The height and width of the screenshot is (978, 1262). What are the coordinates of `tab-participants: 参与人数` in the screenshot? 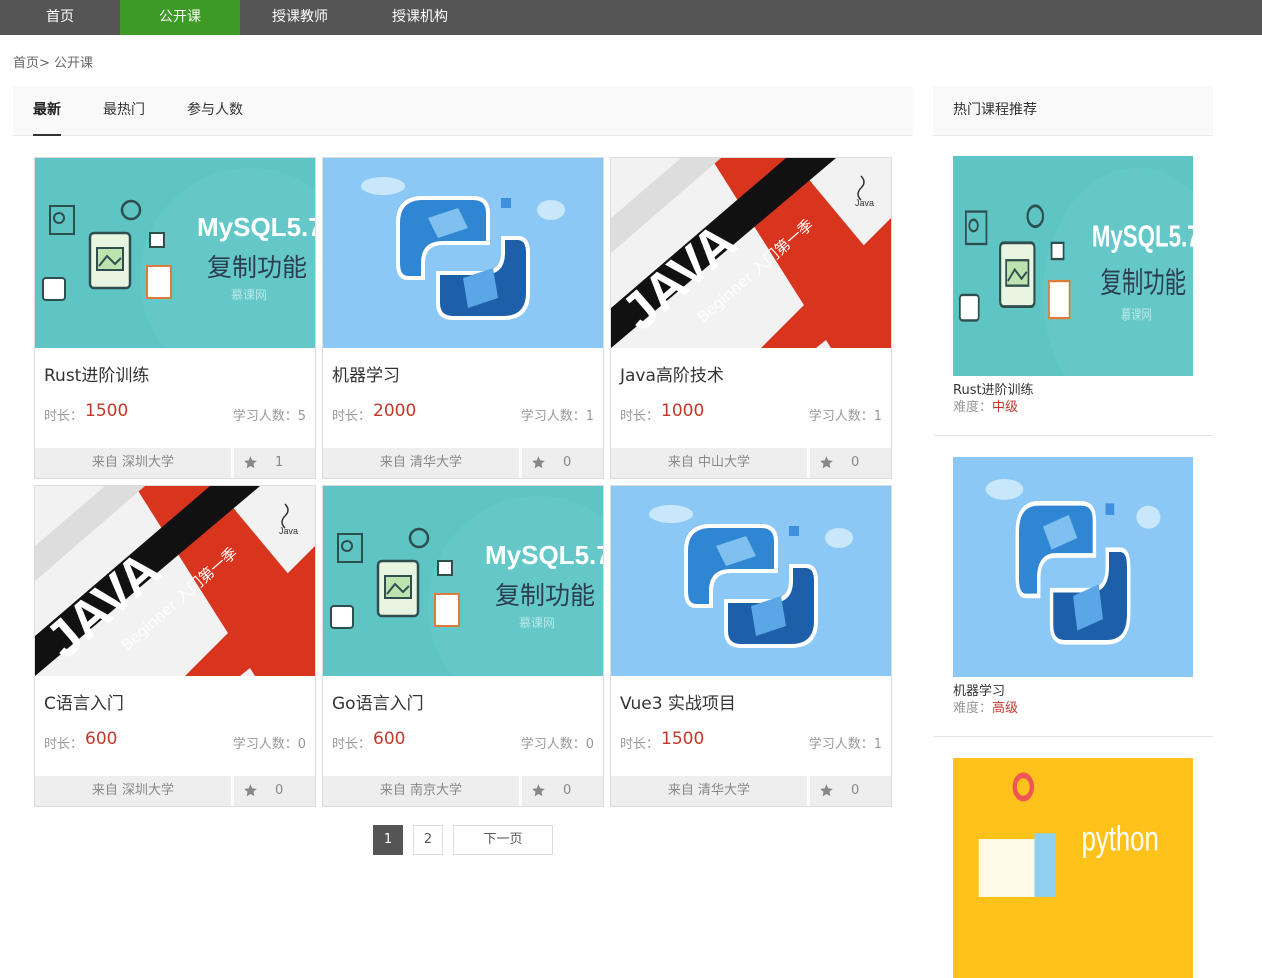 It's located at (215, 111).